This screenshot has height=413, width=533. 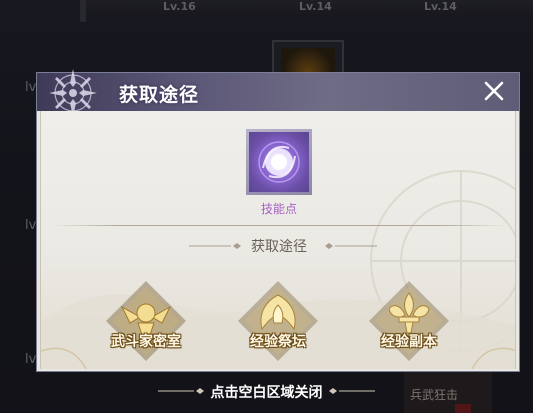 What do you see at coordinates (266, 392) in the screenshot?
I see `close-hint: 点击空白区域关闭` at bounding box center [266, 392].